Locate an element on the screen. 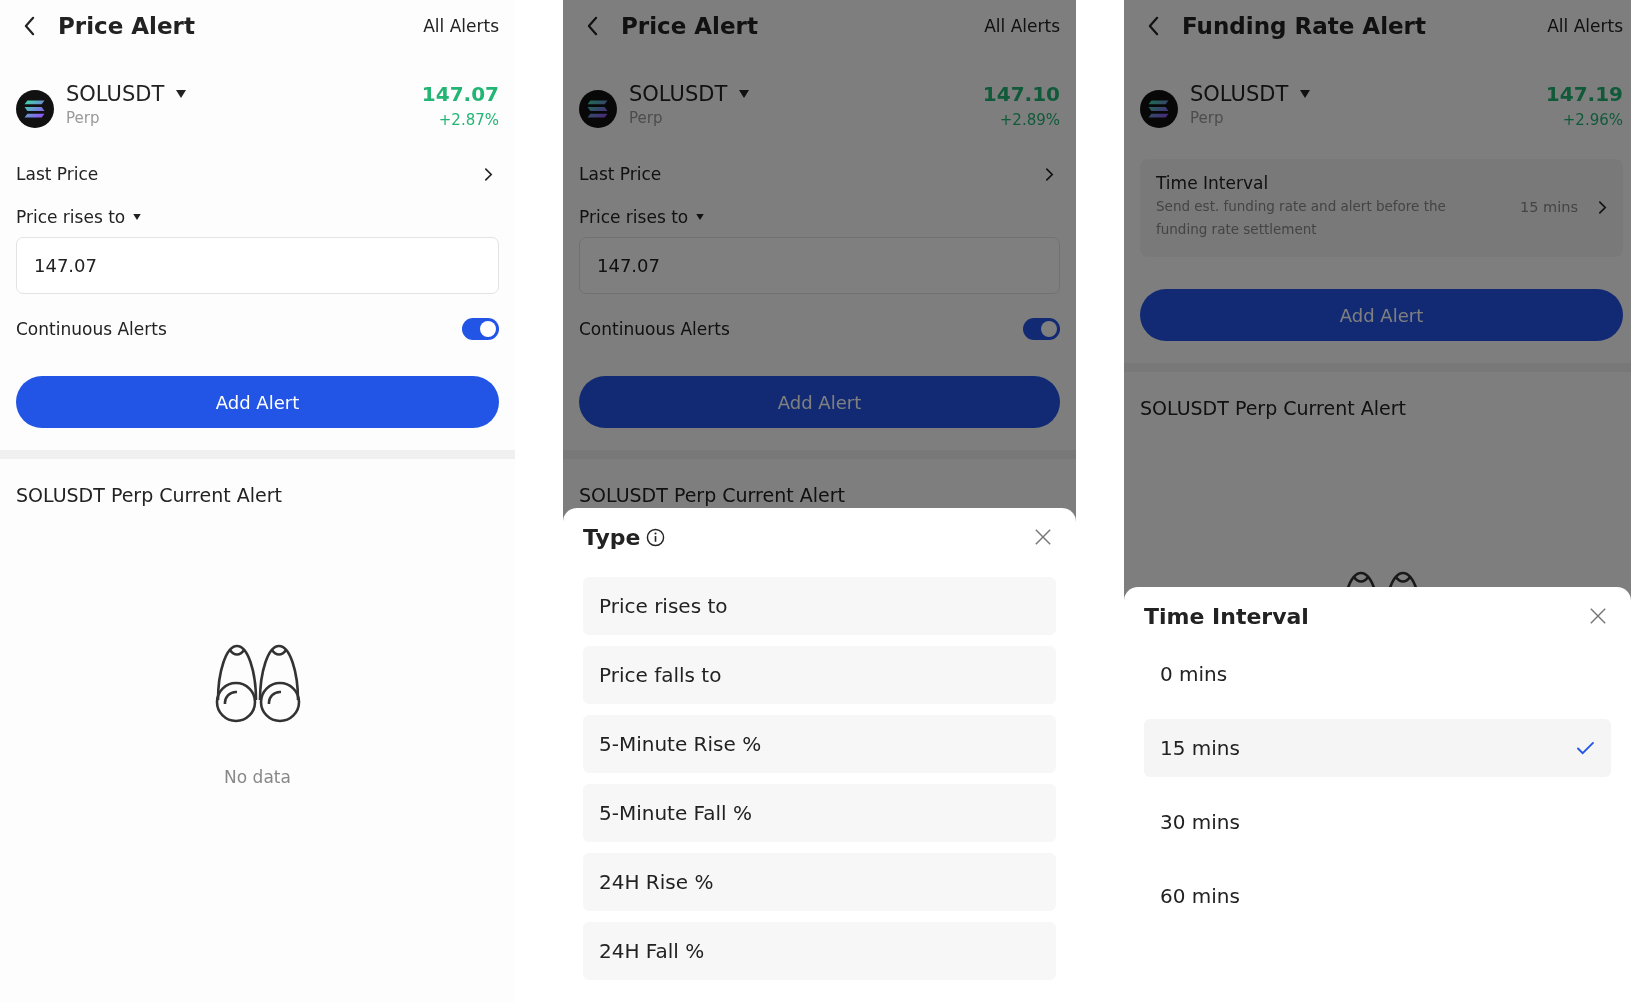 The image size is (1632, 1002). interval-option: 0 mins is located at coordinates (1377, 674).